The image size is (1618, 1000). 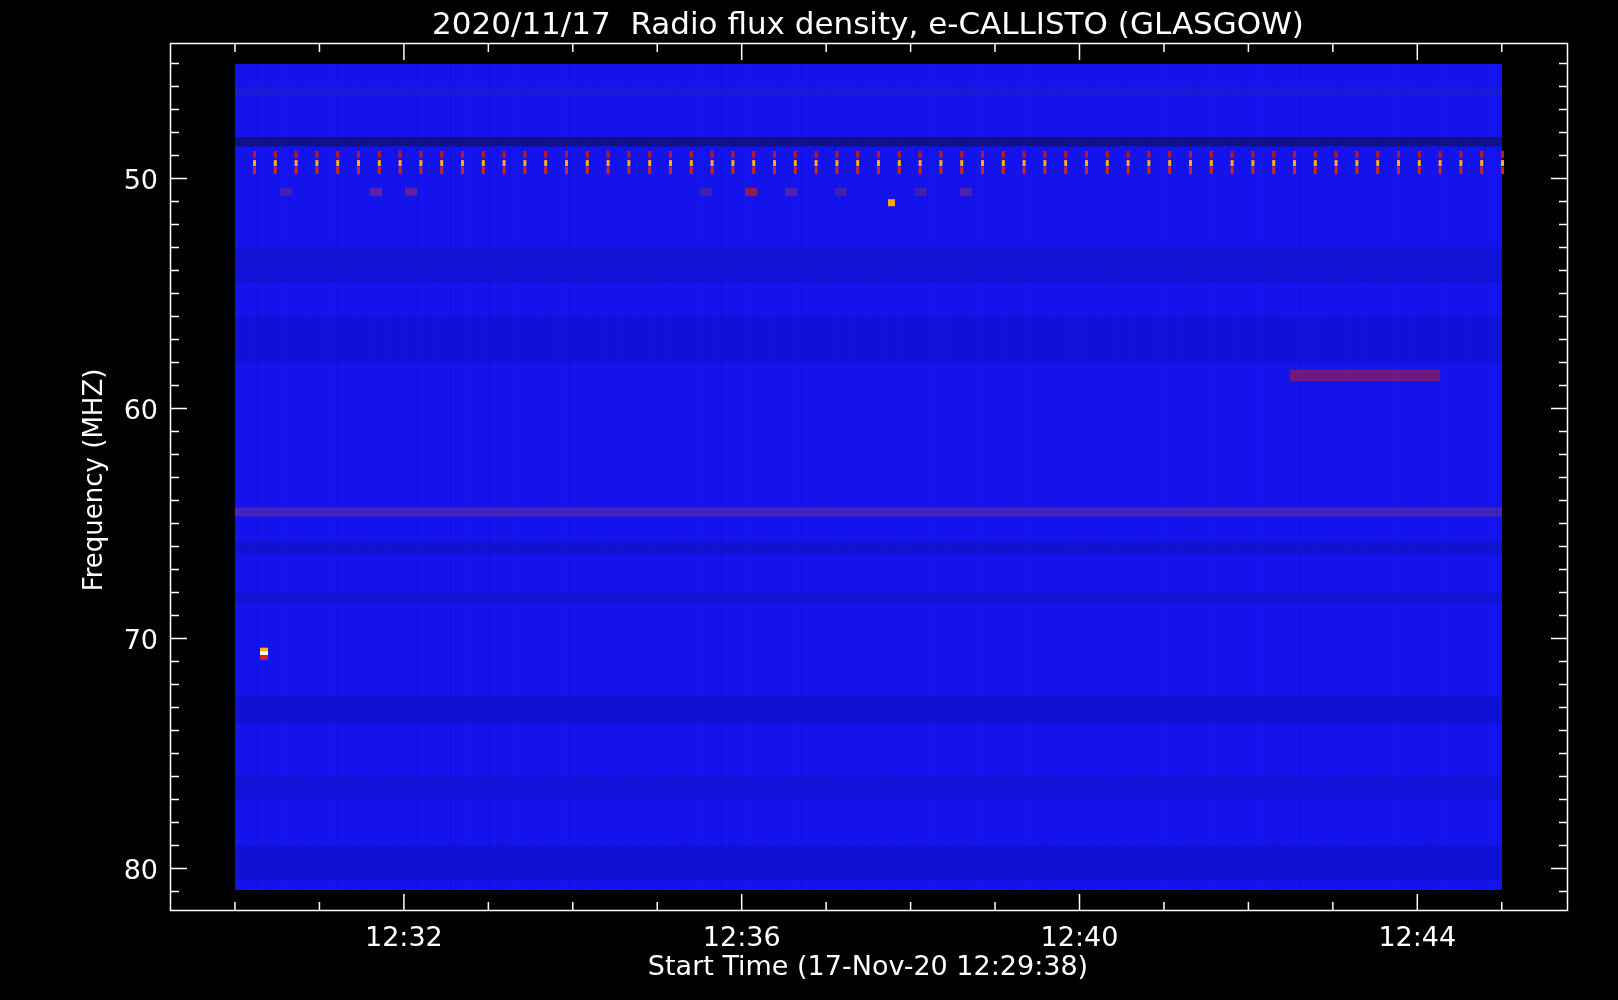 I want to click on y-tick-label: 50, so click(x=140, y=179).